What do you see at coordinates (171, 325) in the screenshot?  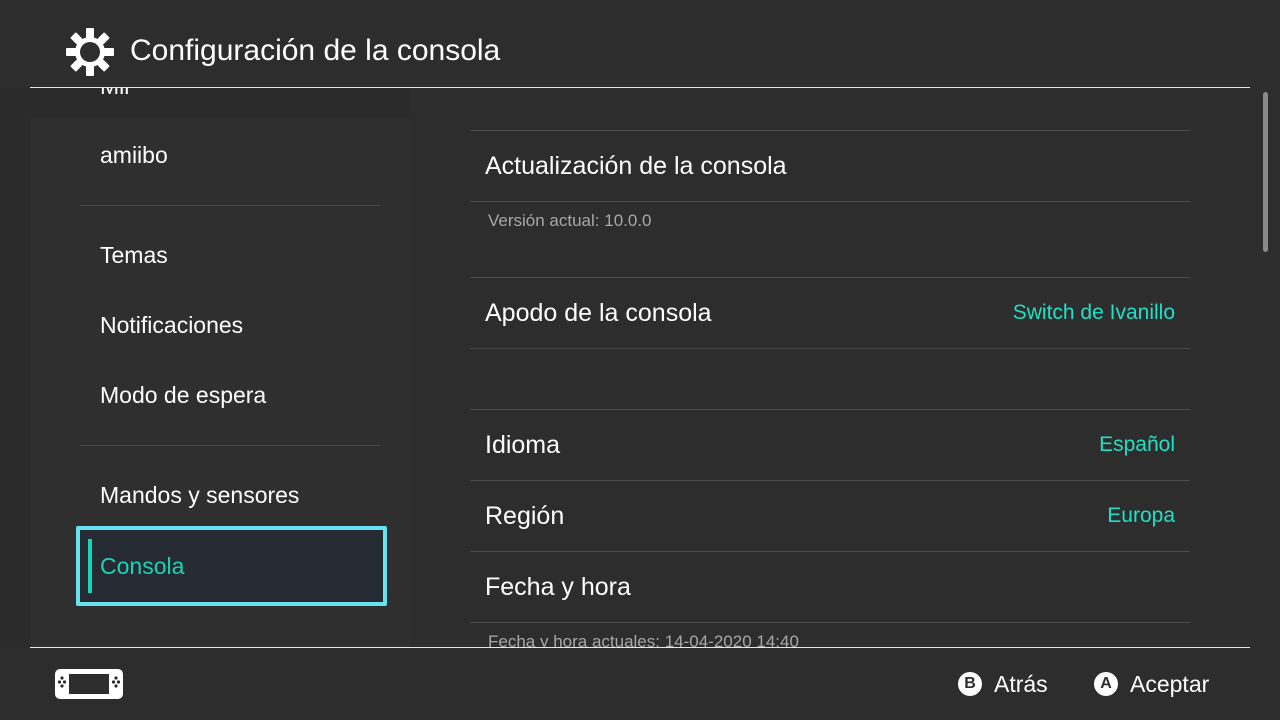 I see `sidebar-item-notifications: Notificaciones` at bounding box center [171, 325].